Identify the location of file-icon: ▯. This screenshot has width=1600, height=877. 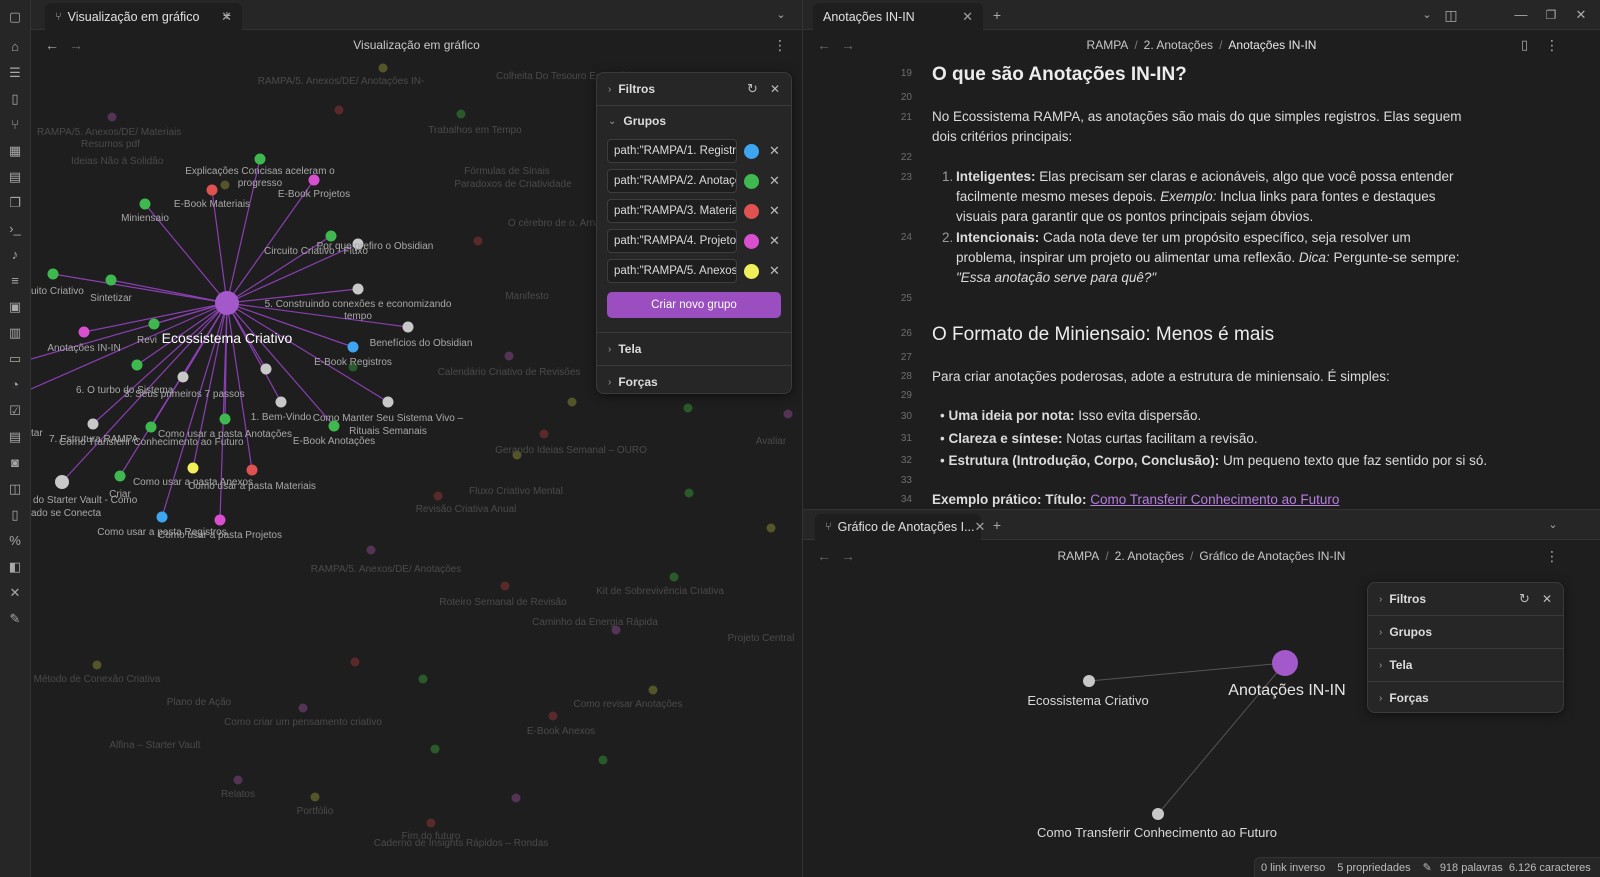
(15, 99).